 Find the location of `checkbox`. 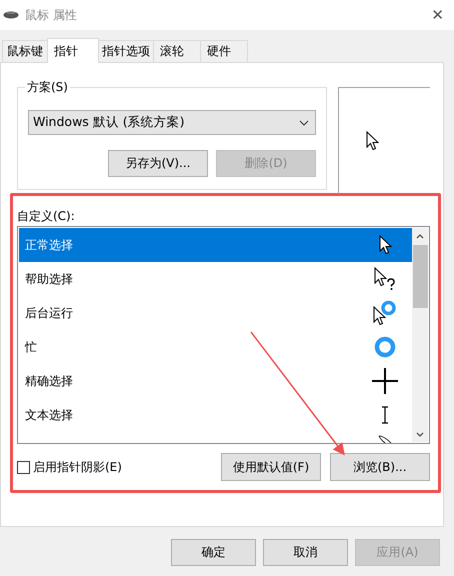

checkbox is located at coordinates (23, 467).